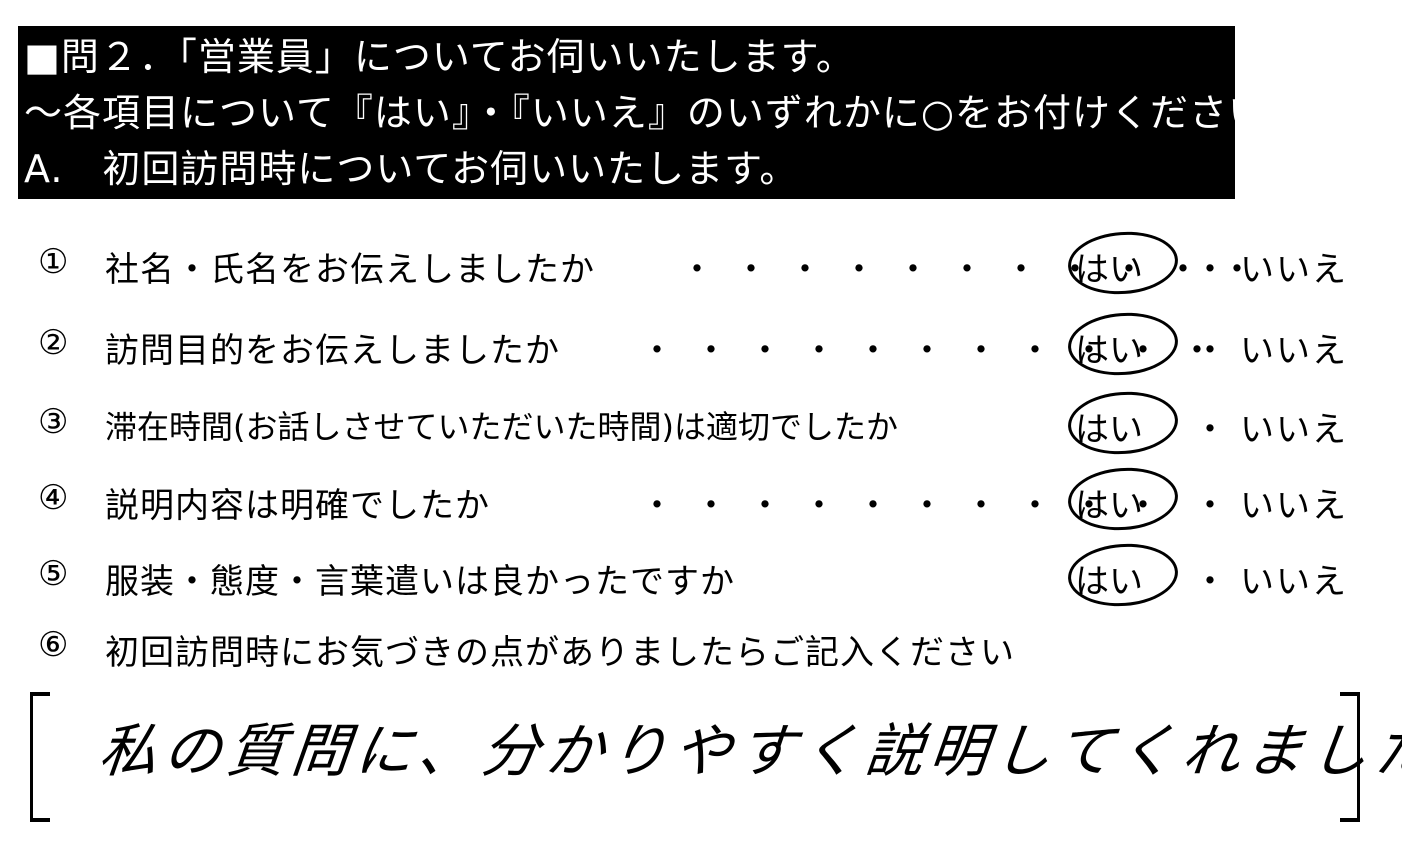  I want to click on question-row: ⑤ 服装・態度・言葉遣いは良かったですか はい ・ いいえ, so click(701, 575).